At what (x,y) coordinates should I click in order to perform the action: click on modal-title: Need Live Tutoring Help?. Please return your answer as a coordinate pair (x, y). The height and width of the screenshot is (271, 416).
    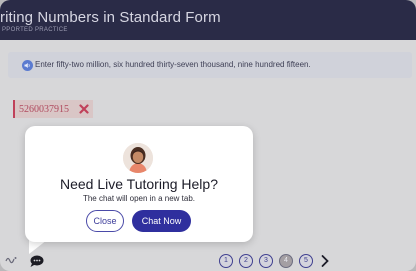
    Looking at the image, I should click on (139, 184).